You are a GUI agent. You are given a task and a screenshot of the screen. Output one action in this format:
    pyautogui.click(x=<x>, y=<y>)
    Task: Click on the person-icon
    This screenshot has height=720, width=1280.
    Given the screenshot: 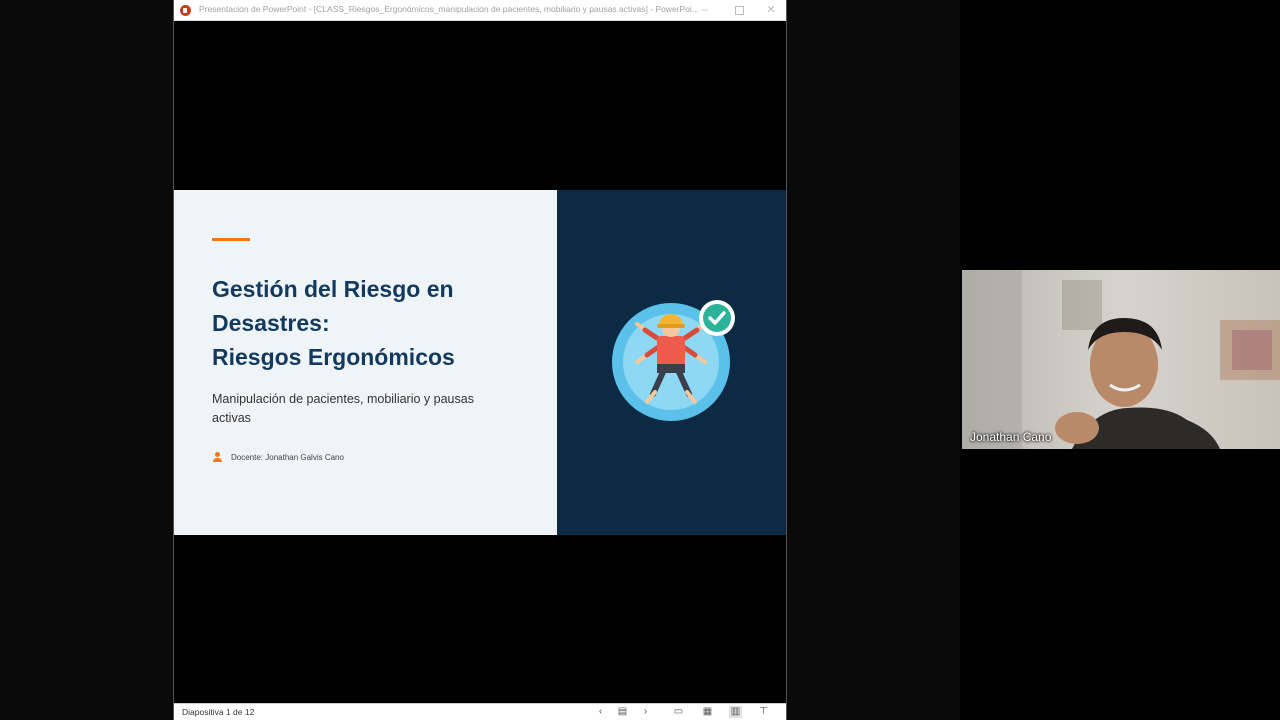 What is the action you would take?
    pyautogui.click(x=217, y=457)
    